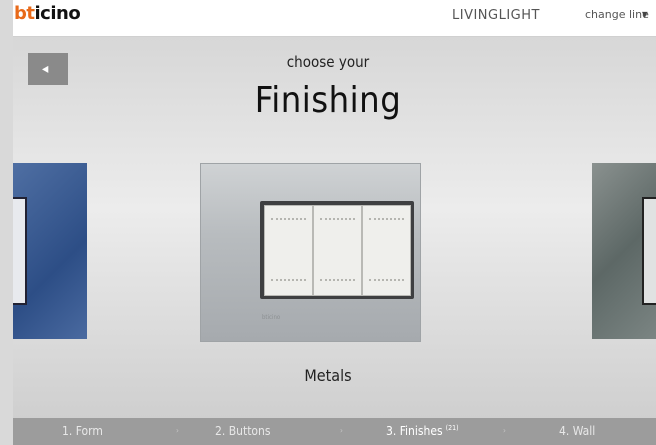 The height and width of the screenshot is (445, 656). I want to click on step-buttons: 2. Buttons, so click(243, 431).